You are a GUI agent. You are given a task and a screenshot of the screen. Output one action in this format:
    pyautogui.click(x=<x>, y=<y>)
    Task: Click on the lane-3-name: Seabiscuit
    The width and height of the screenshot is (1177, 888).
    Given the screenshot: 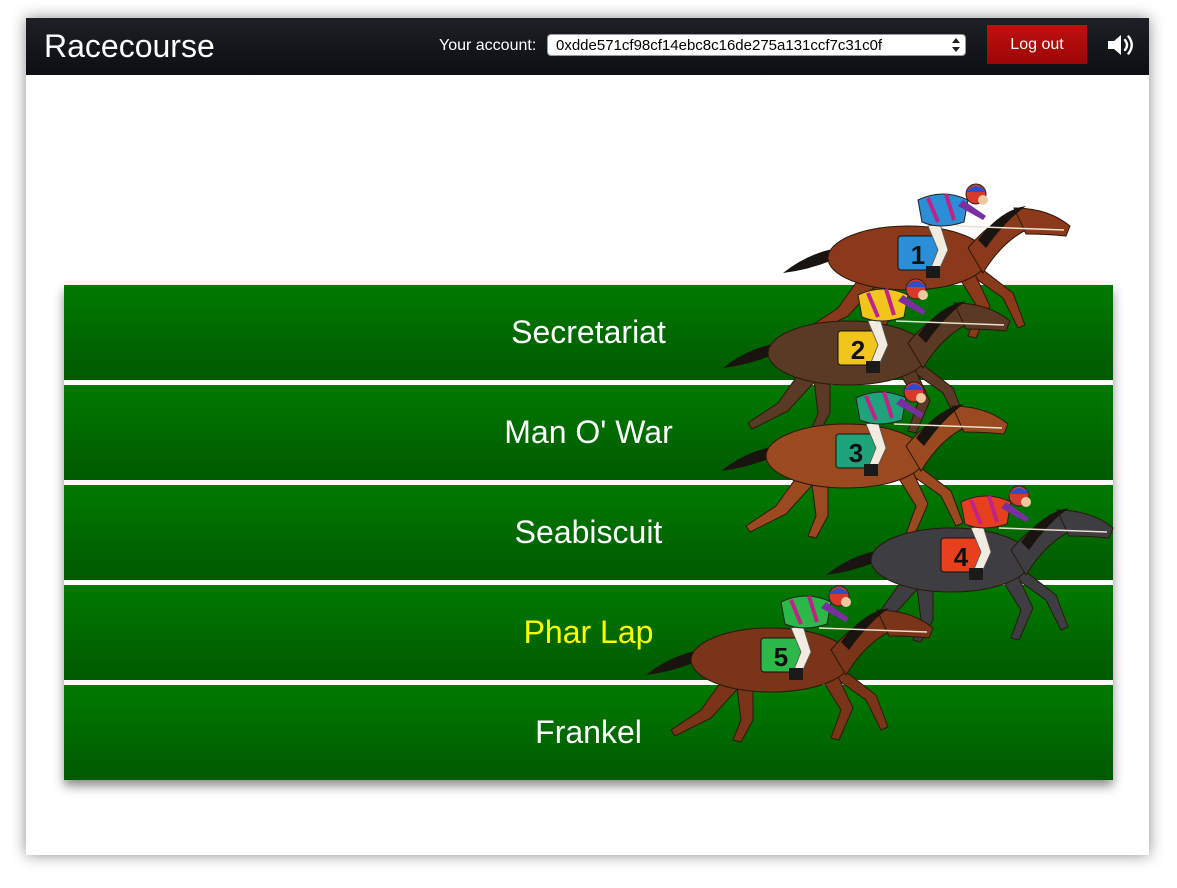 What is the action you would take?
    pyautogui.click(x=588, y=532)
    